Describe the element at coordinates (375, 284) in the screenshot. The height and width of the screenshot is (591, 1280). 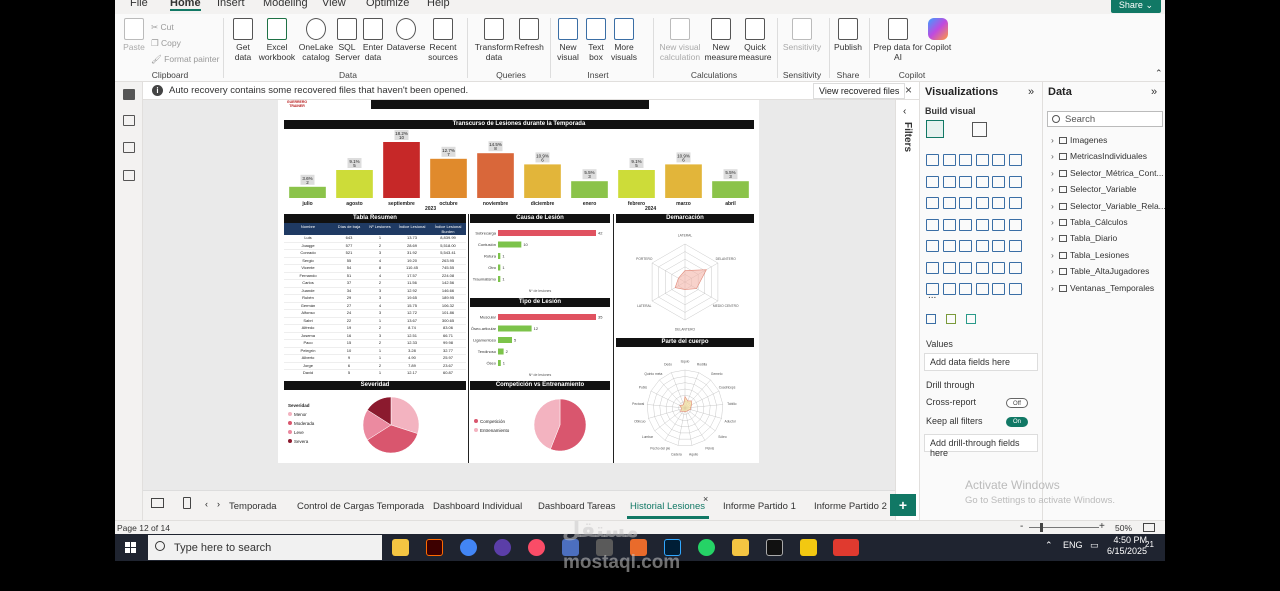
I see `table-row: Carlos 37 2 11.56 142.56` at that location.